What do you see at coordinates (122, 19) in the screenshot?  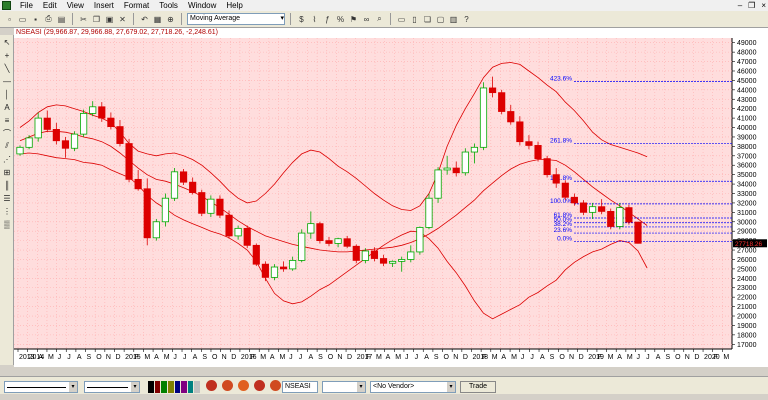 I see `delete-icon: ✕` at bounding box center [122, 19].